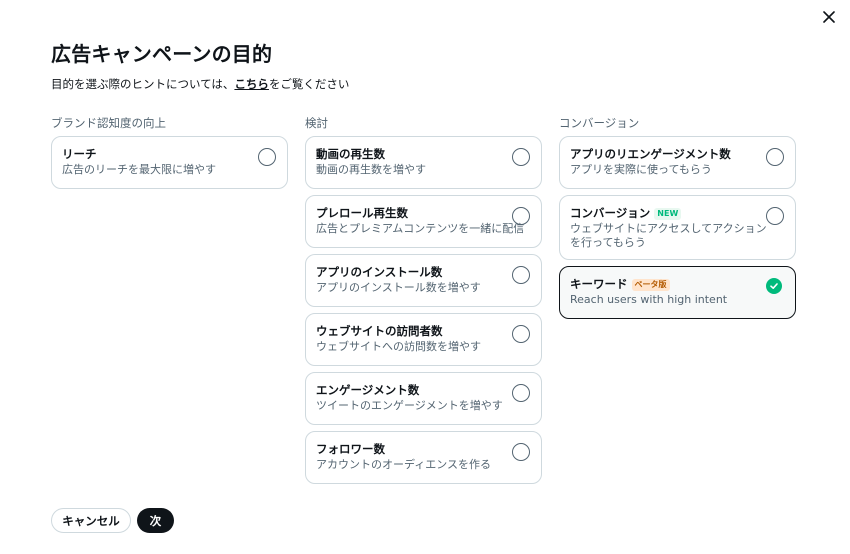  What do you see at coordinates (650, 154) in the screenshot?
I see `option-title: アプリのリエンゲージメント数` at bounding box center [650, 154].